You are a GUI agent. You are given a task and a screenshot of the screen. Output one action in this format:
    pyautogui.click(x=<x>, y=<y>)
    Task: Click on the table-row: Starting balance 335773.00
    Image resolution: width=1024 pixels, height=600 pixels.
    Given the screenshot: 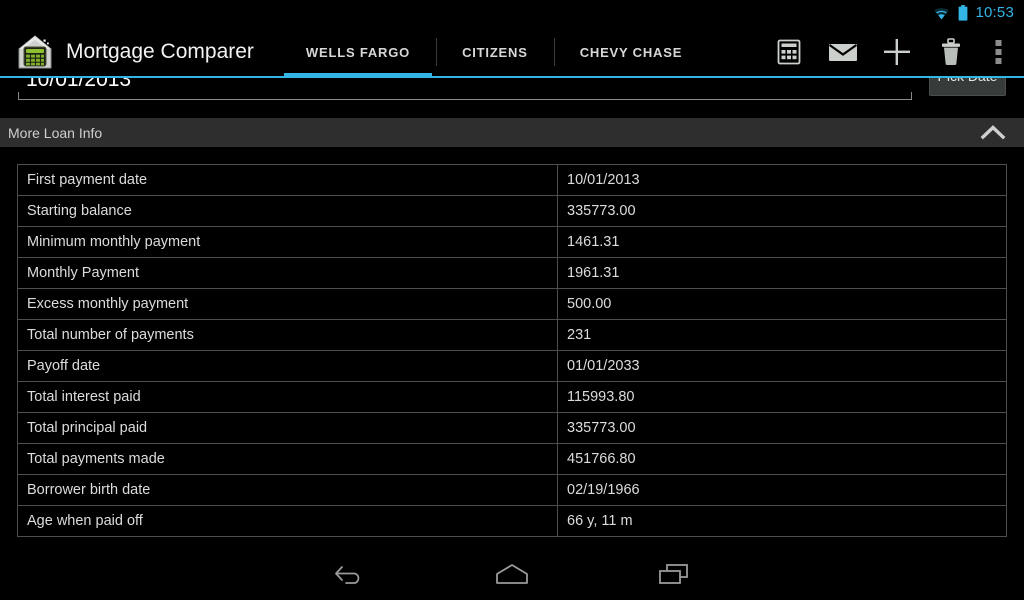 What is the action you would take?
    pyautogui.click(x=512, y=211)
    